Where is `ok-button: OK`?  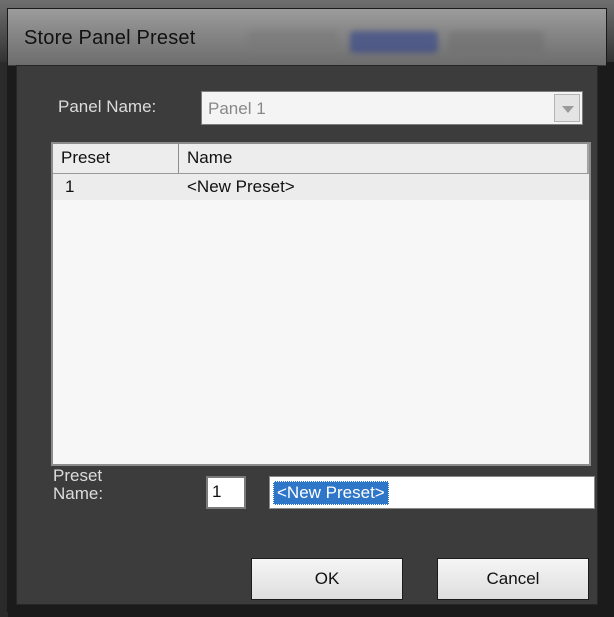 ok-button: OK is located at coordinates (327, 579).